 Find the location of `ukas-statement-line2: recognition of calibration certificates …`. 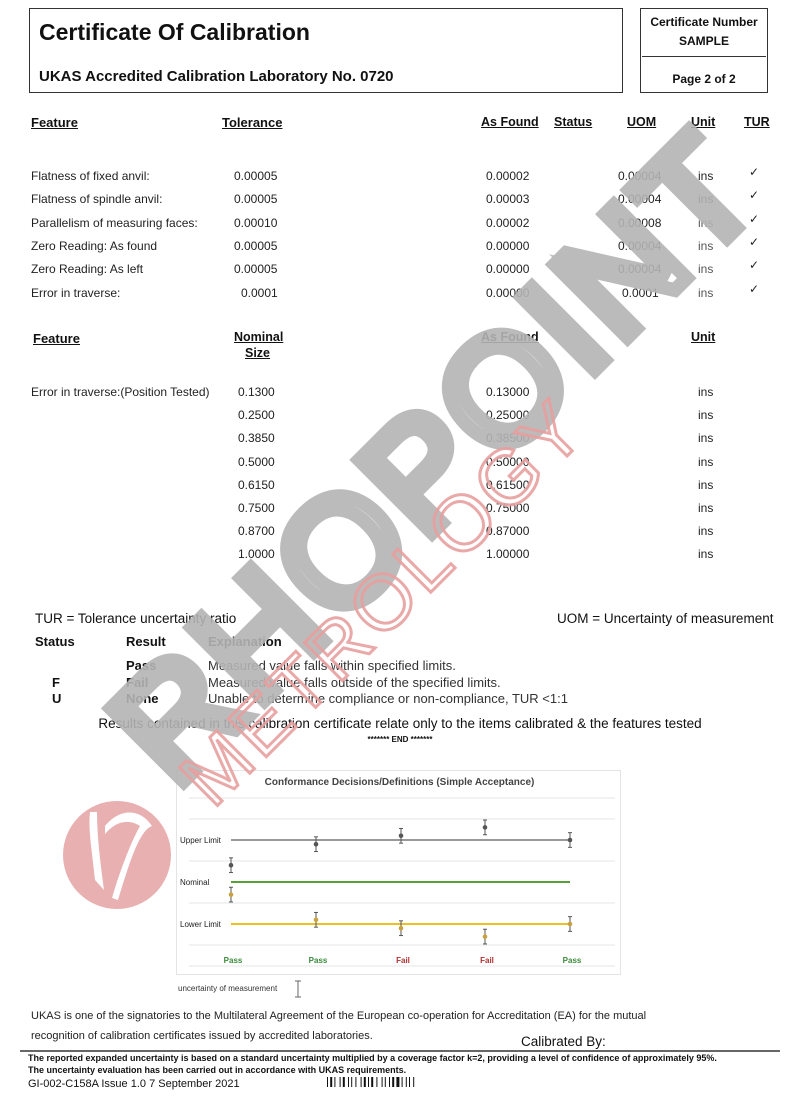

ukas-statement-line2: recognition of calibration certificates … is located at coordinates (202, 1036).